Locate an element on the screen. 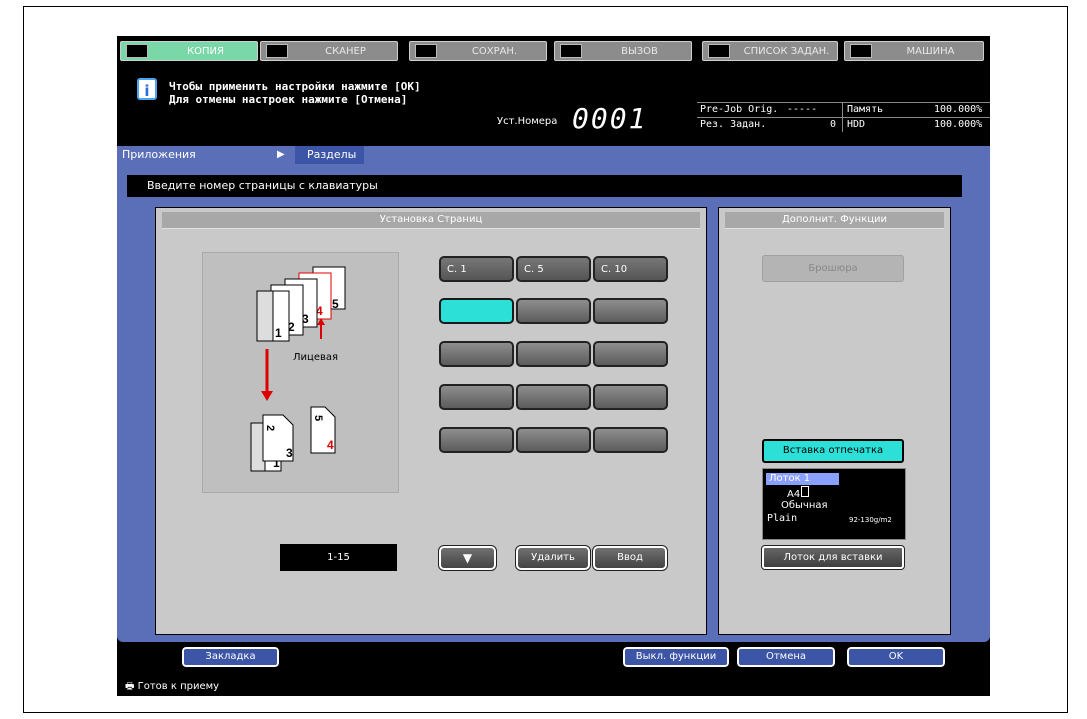  svg-text: 3 is located at coordinates (289, 453).